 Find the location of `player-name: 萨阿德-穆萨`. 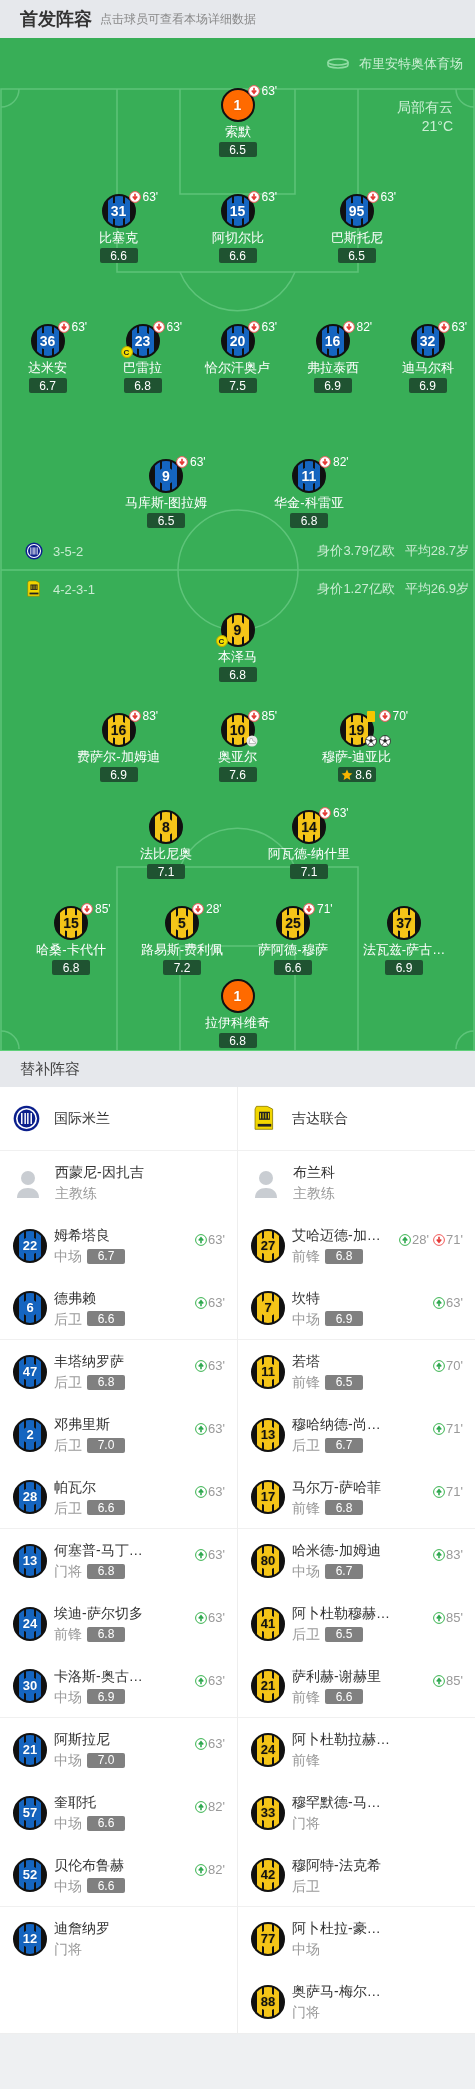

player-name: 萨阿德-穆萨 is located at coordinates (293, 950).